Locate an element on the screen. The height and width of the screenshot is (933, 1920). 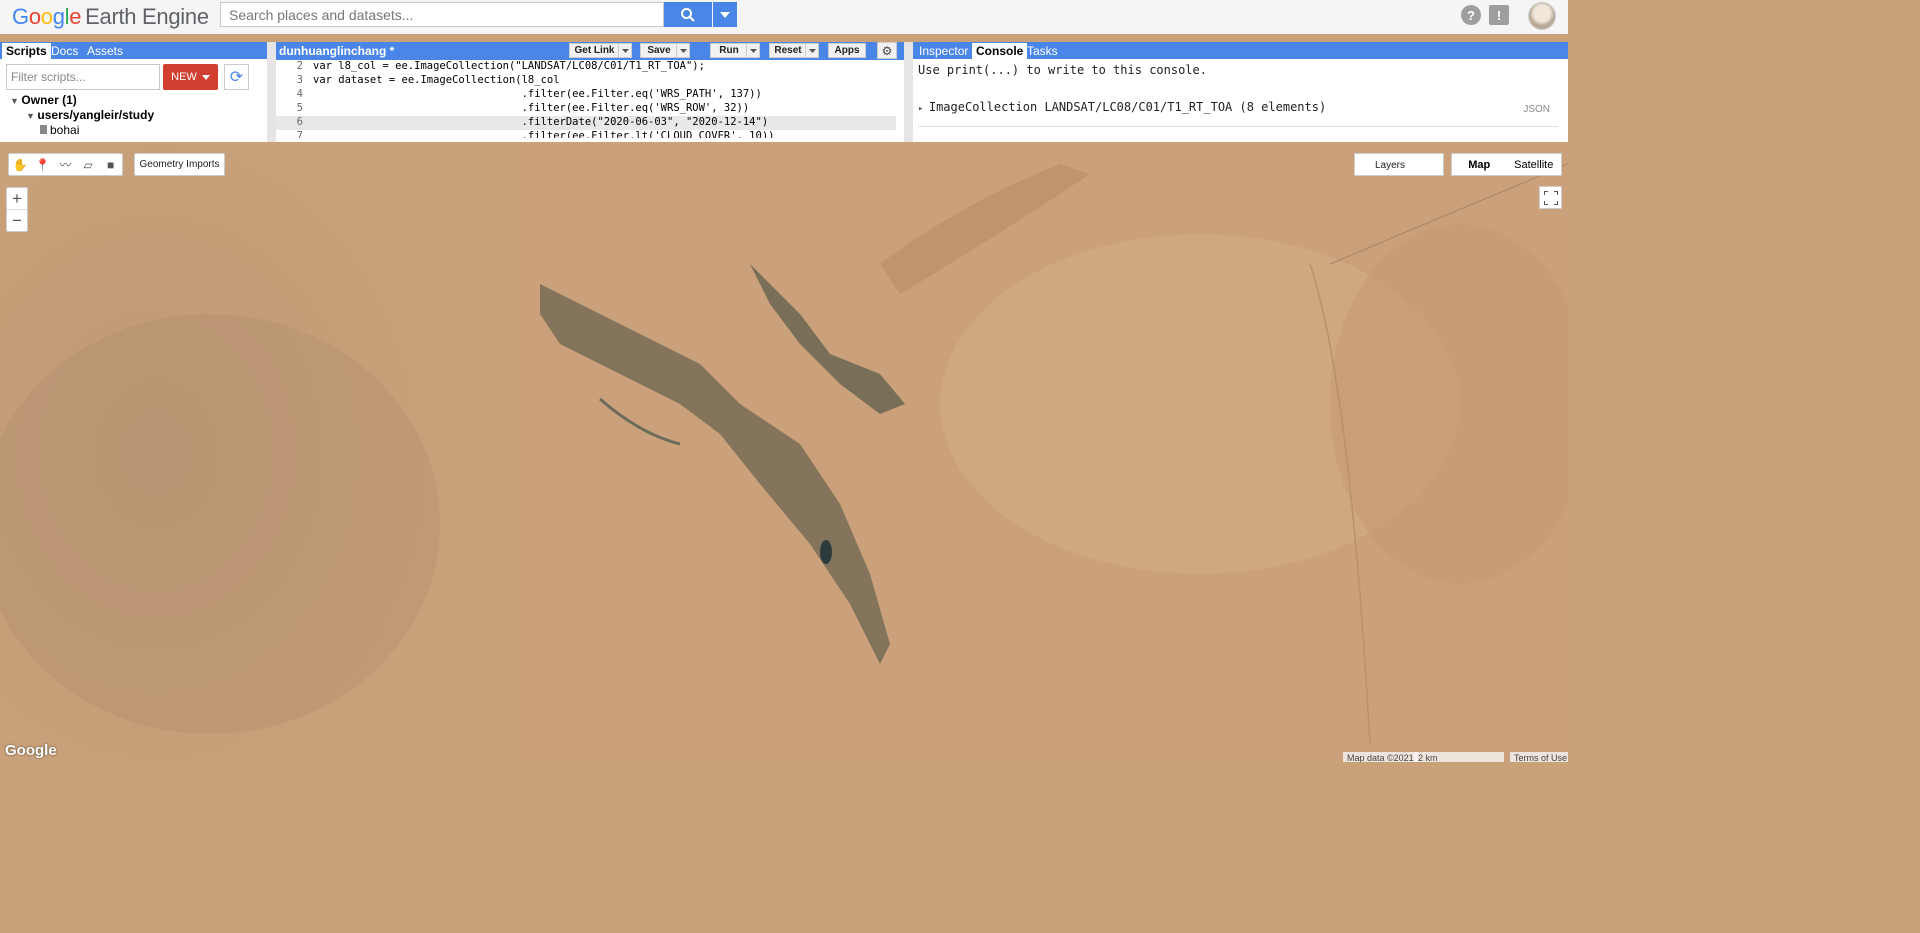
reset-button: Reset is located at coordinates (788, 50).